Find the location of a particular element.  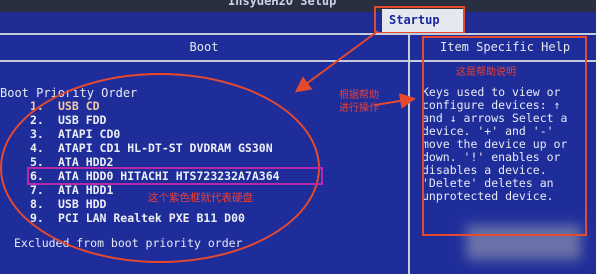

annotation-arrows is located at coordinates (355, 69).